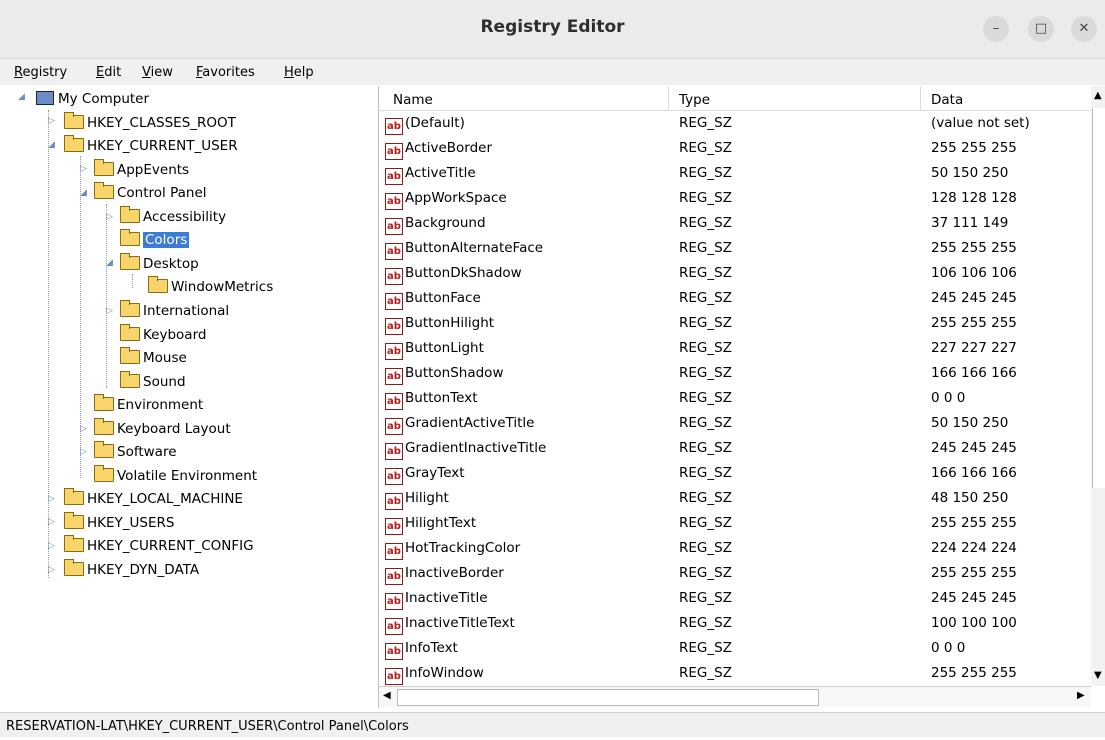 The image size is (1105, 740). Describe the element at coordinates (1084, 29) in the screenshot. I see `close-icon: ✕` at that location.